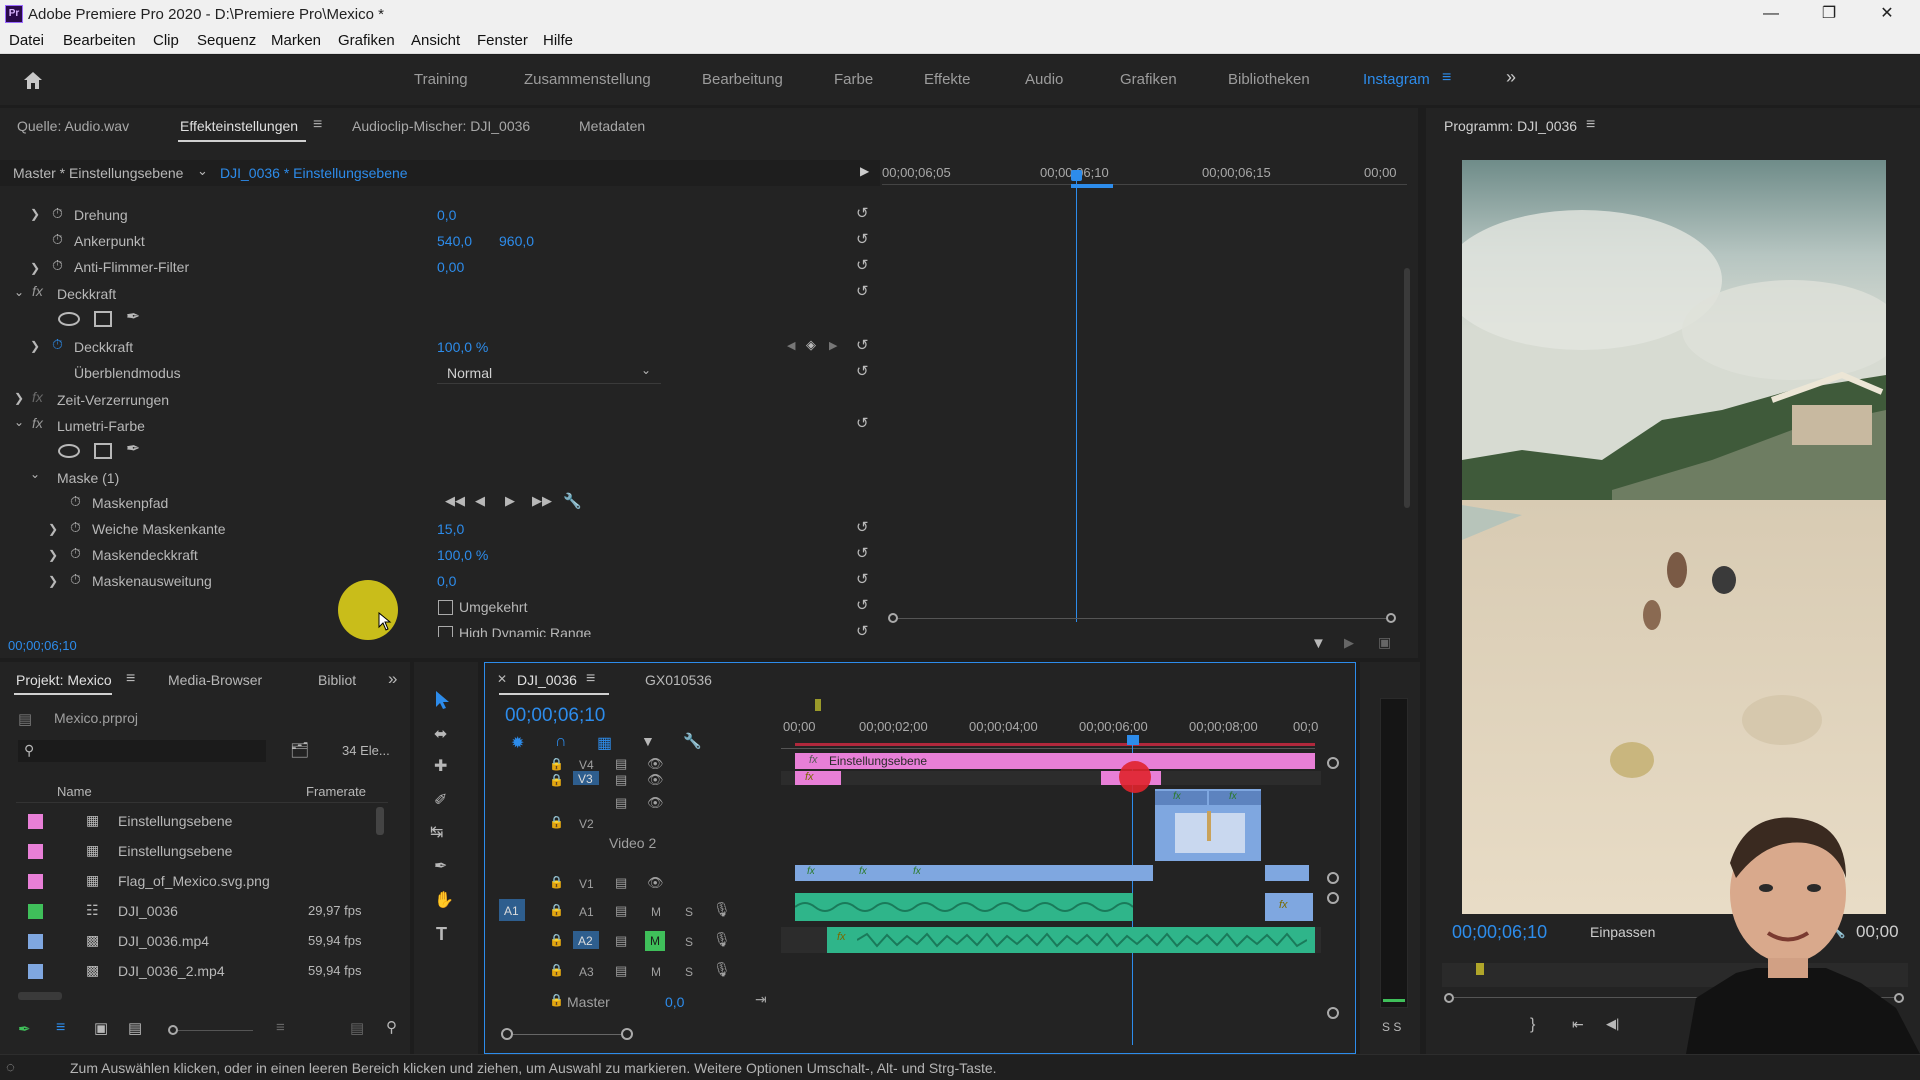 The image size is (1920, 1080). I want to click on master-volume-value: 0,0, so click(674, 1002).